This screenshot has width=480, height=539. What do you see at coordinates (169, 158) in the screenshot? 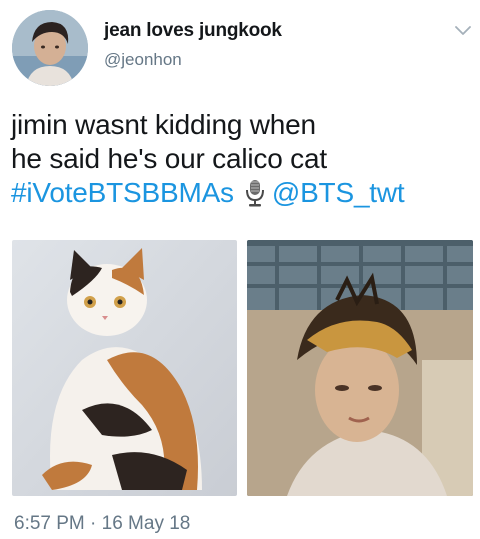
I see `tweet-text-line-2: he said he's our calico cat` at bounding box center [169, 158].